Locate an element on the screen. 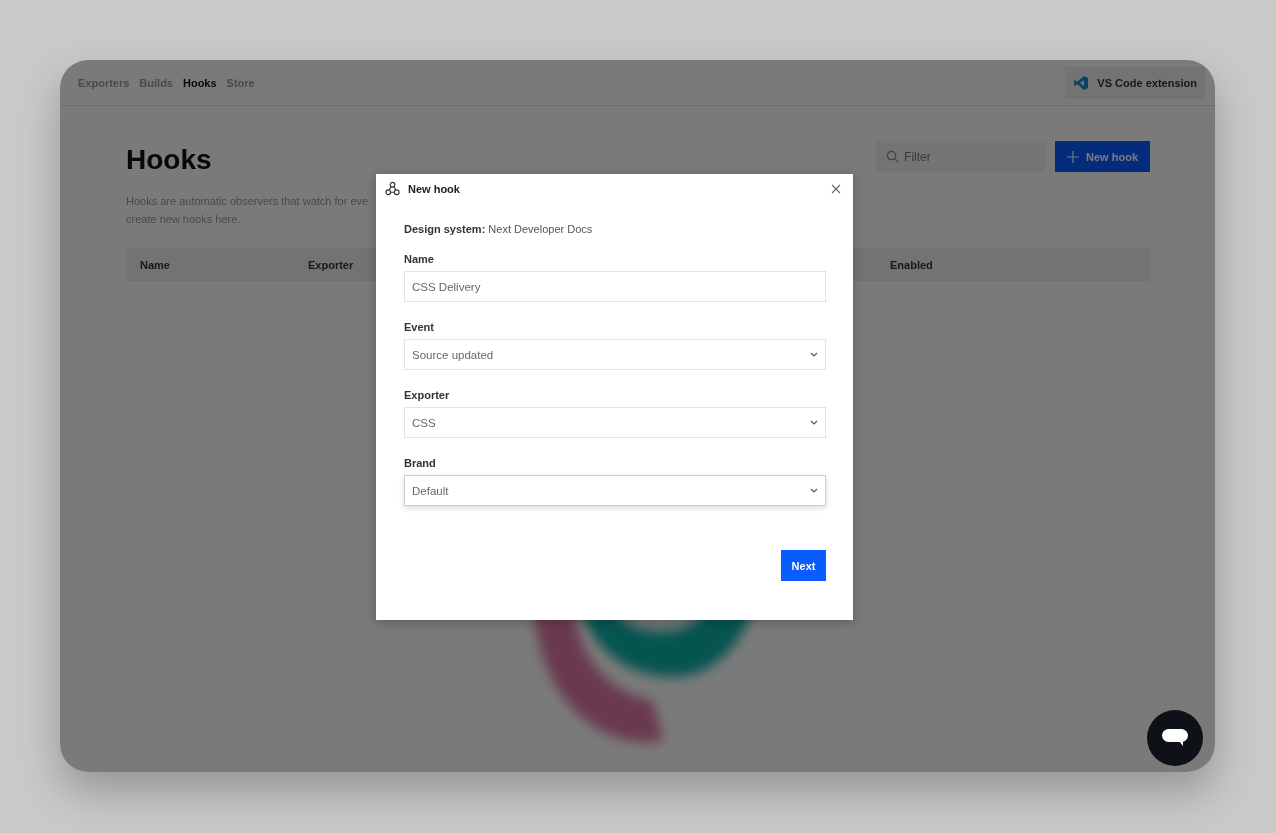 This screenshot has height=833, width=1276. design-system-text: Design system: Next Developer Docs is located at coordinates (499, 229).